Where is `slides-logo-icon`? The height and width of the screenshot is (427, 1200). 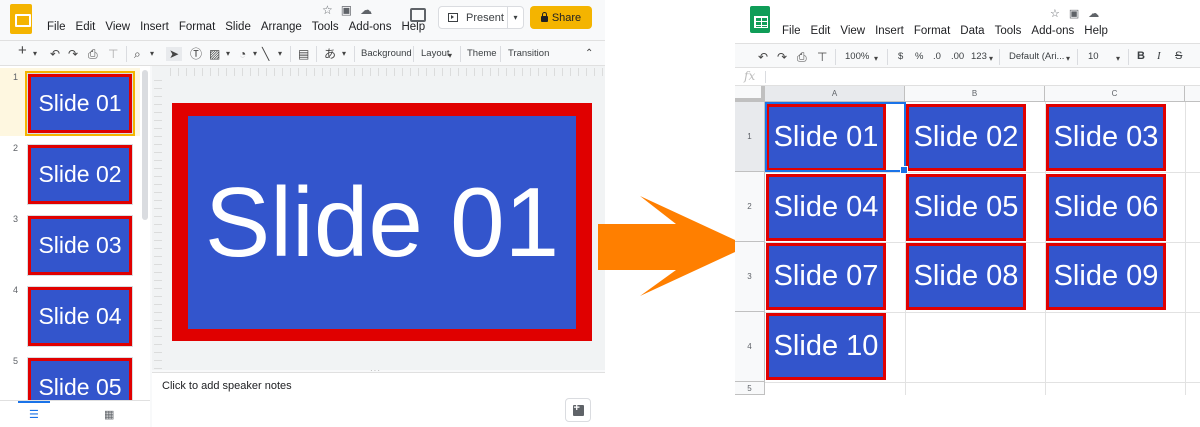 slides-logo-icon is located at coordinates (21, 19).